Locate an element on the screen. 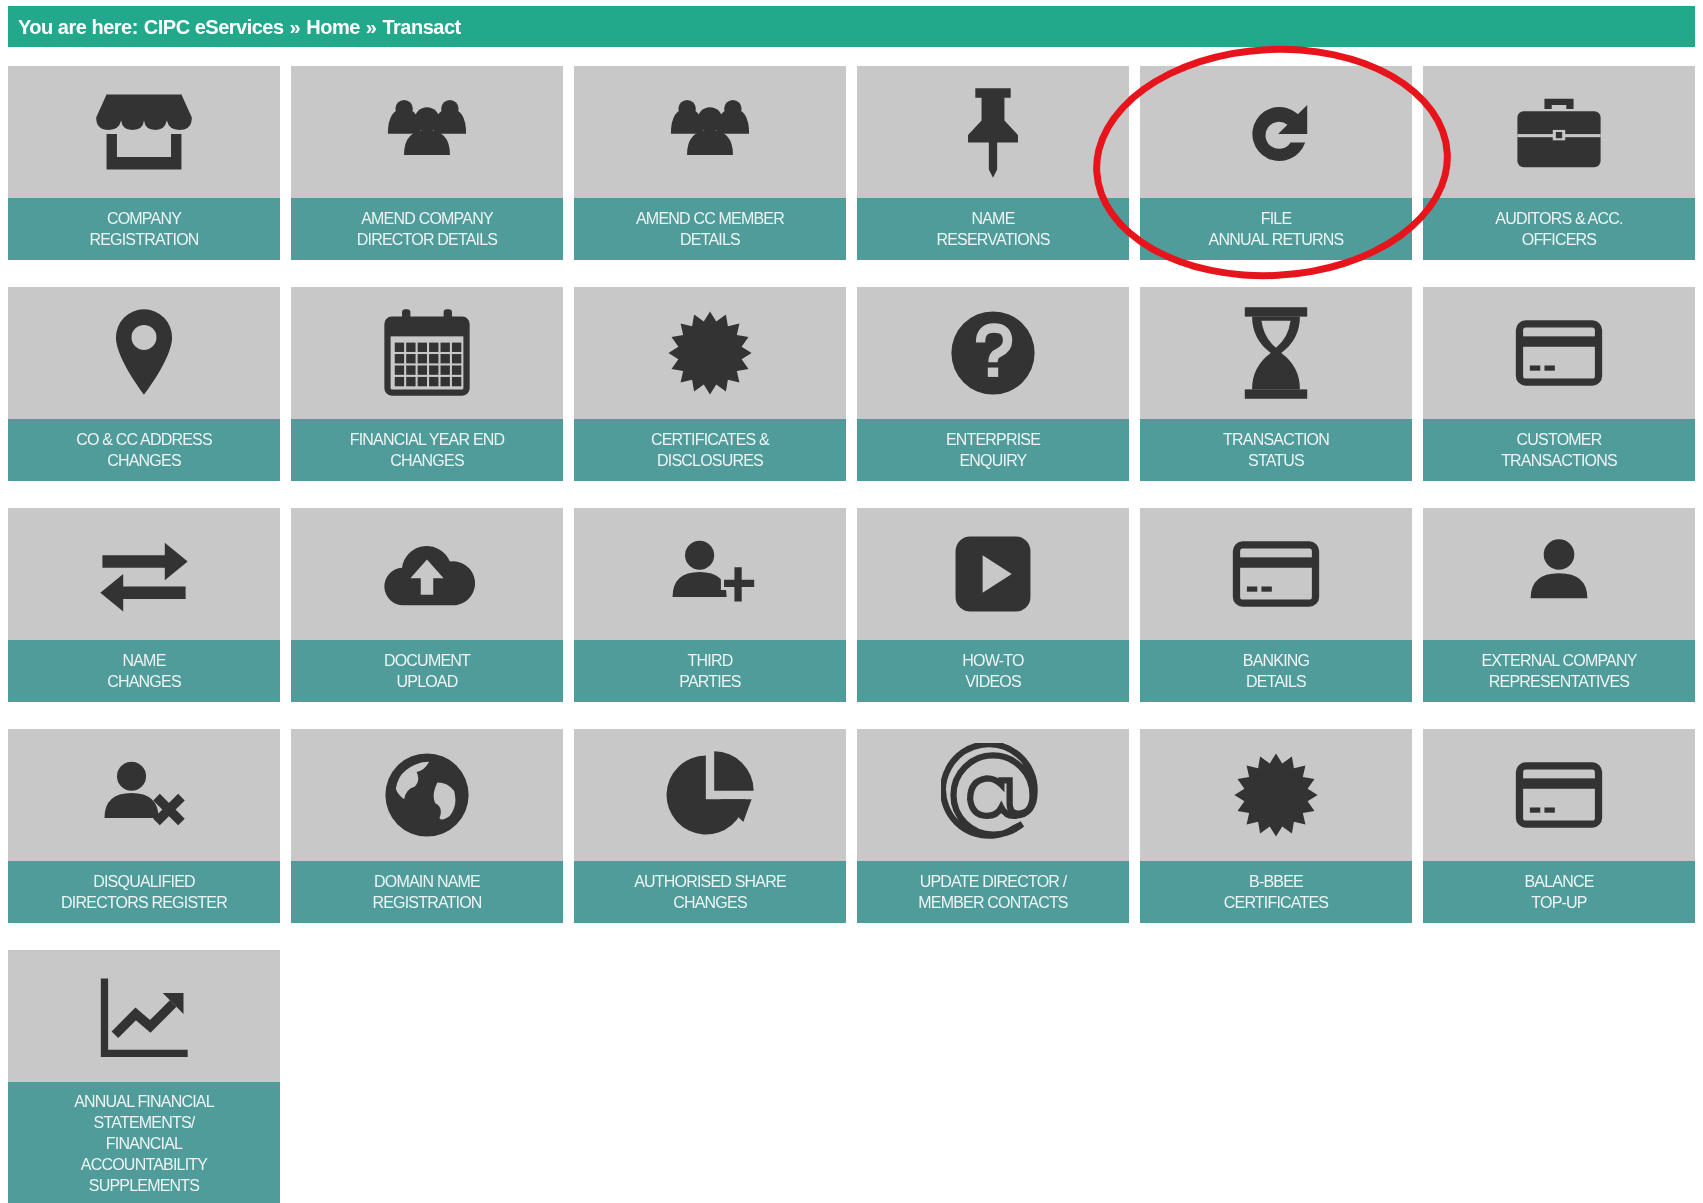 This screenshot has height=1203, width=1703. breadcrumb-link: Transact is located at coordinates (421, 26).